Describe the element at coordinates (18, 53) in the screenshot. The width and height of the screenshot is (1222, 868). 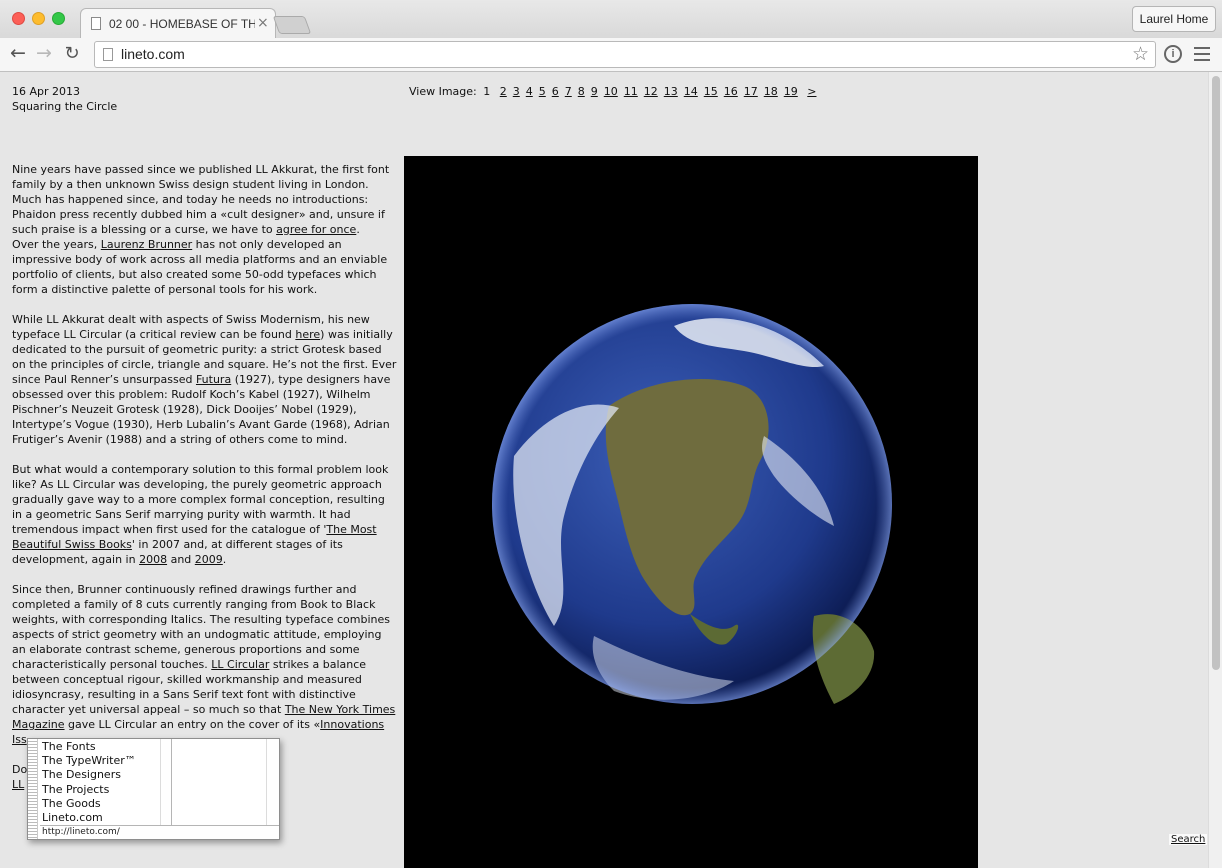
I see `back-arrow-icon: ←` at that location.